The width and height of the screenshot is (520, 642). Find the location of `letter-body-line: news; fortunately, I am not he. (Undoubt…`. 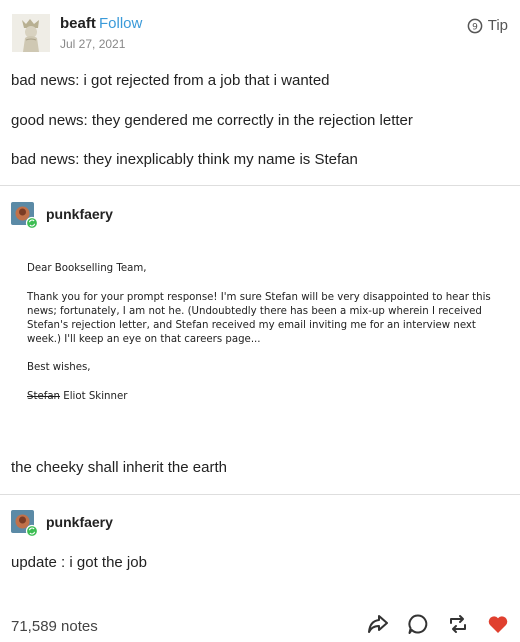

letter-body-line: news; fortunately, I am not he. (Undoubt… is located at coordinates (254, 311).